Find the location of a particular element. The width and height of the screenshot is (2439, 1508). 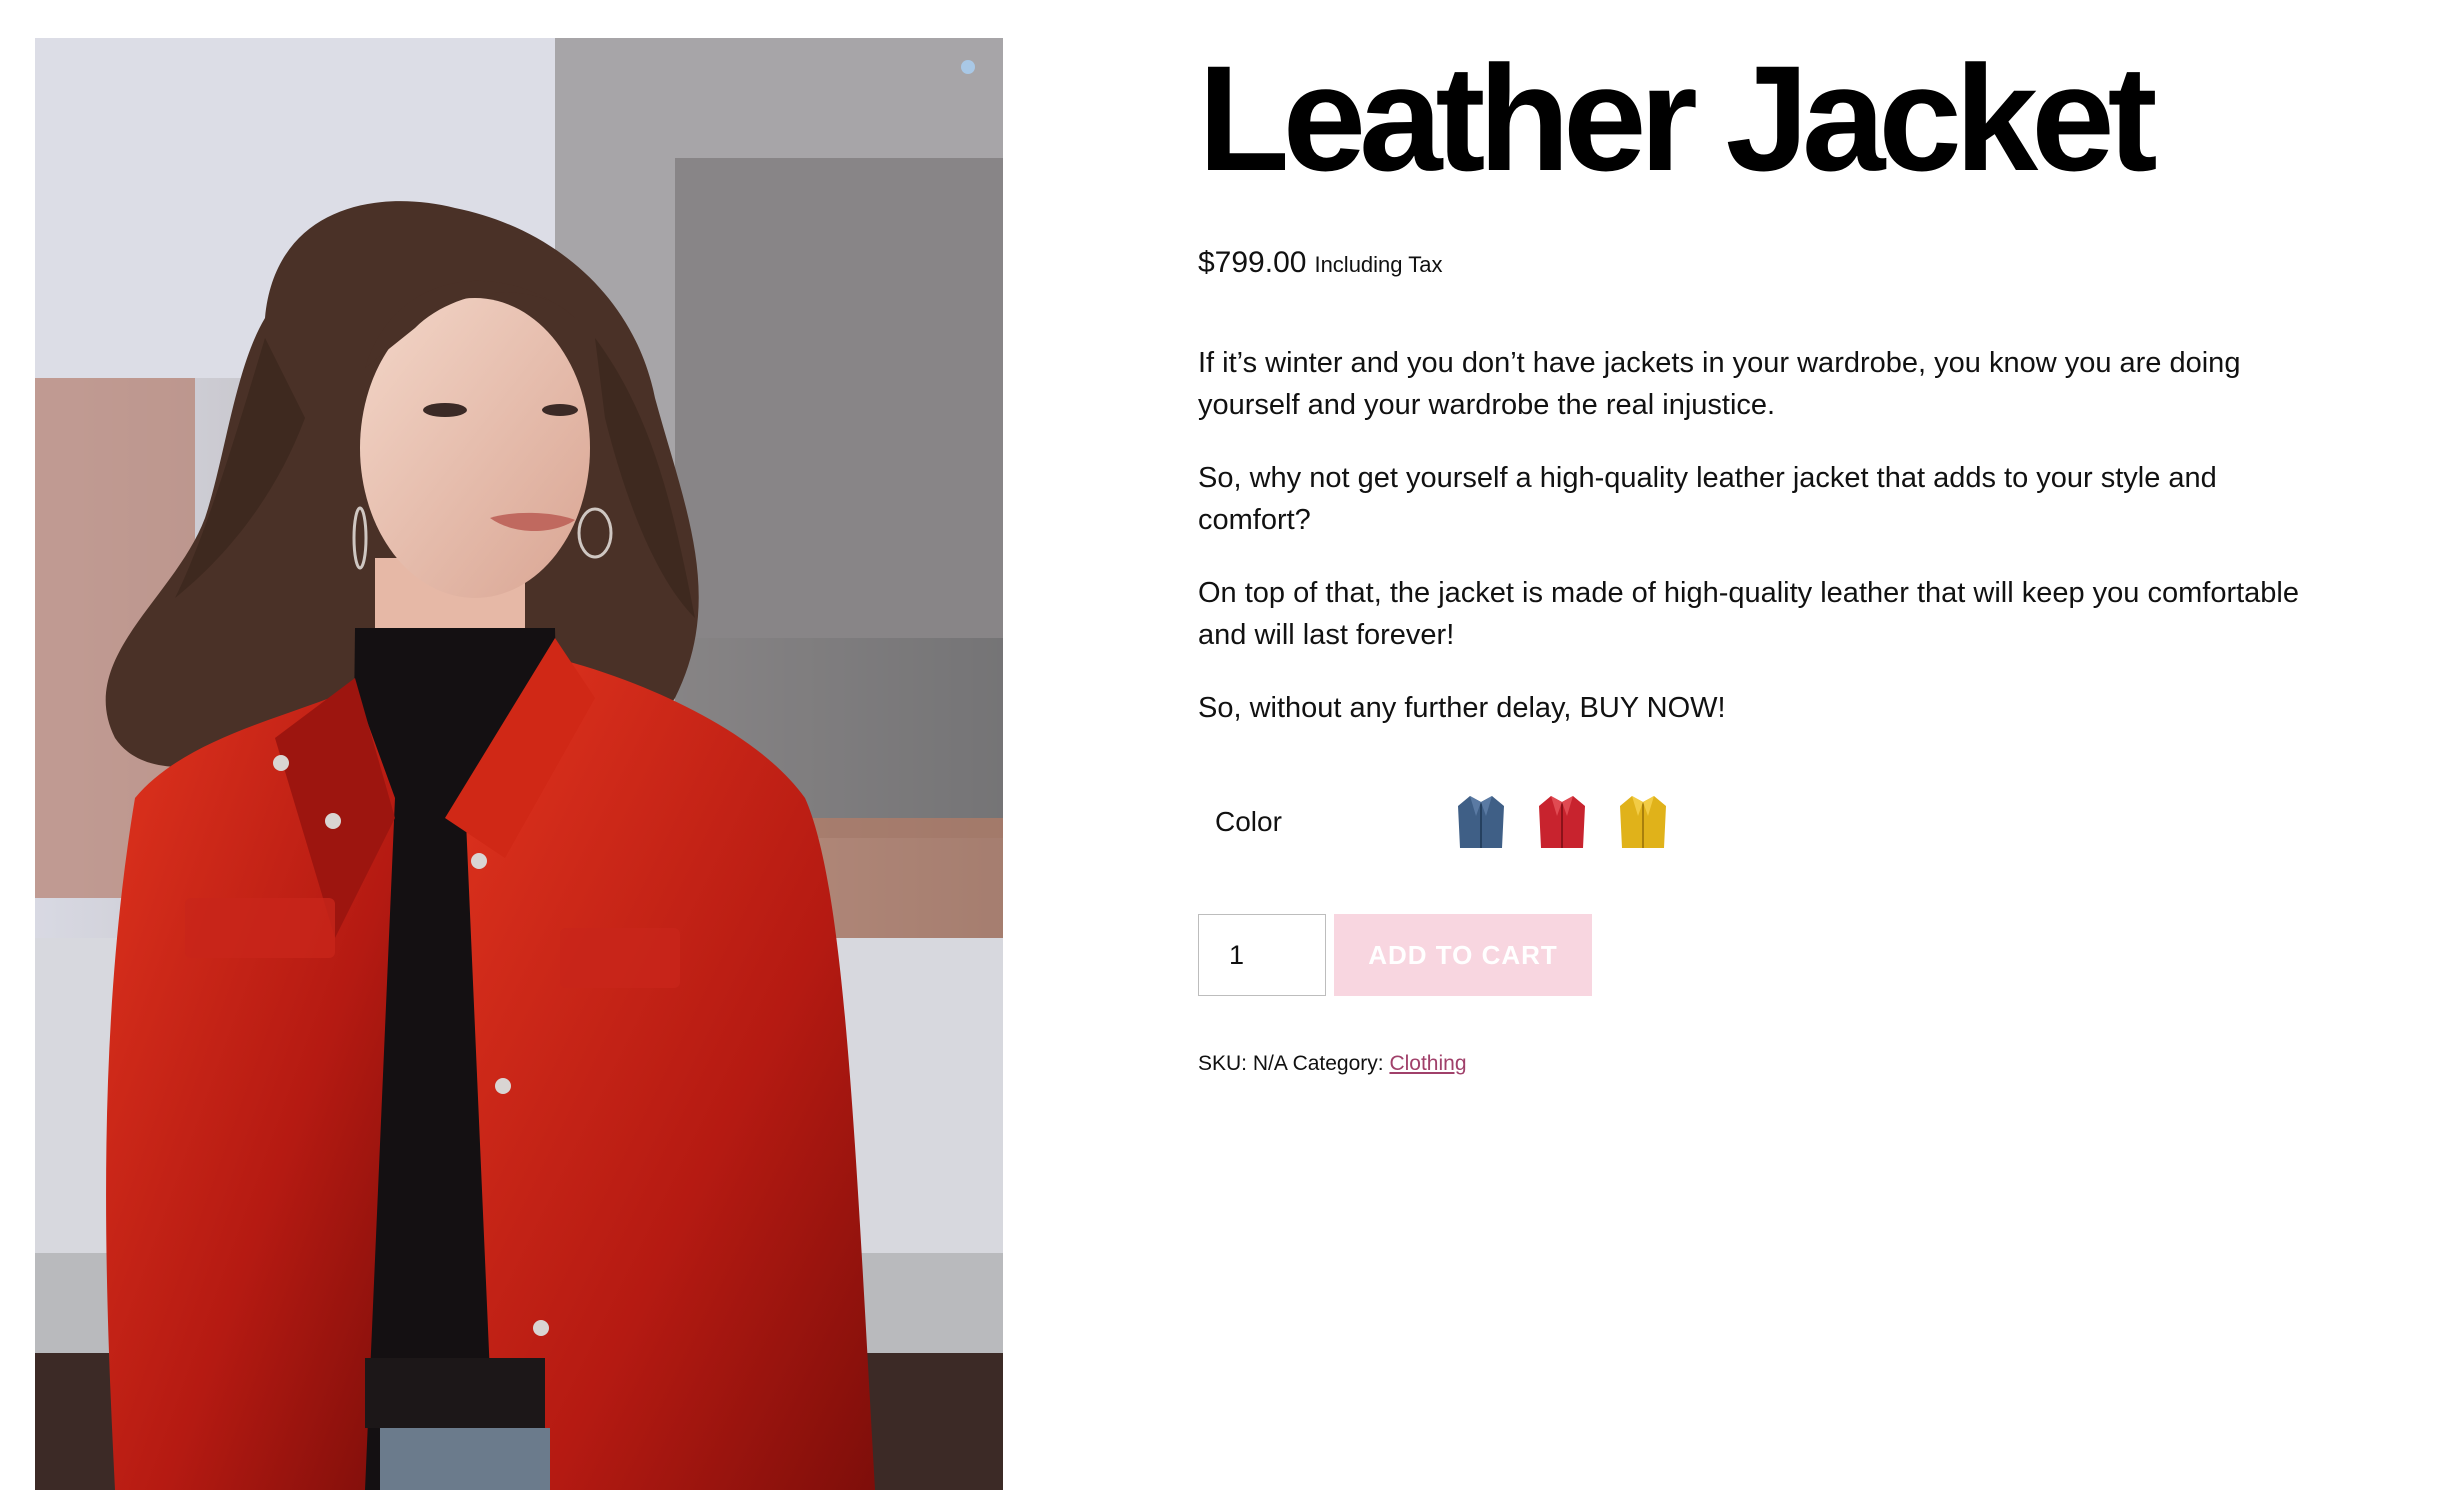

color-label: Color is located at coordinates (1248, 821).